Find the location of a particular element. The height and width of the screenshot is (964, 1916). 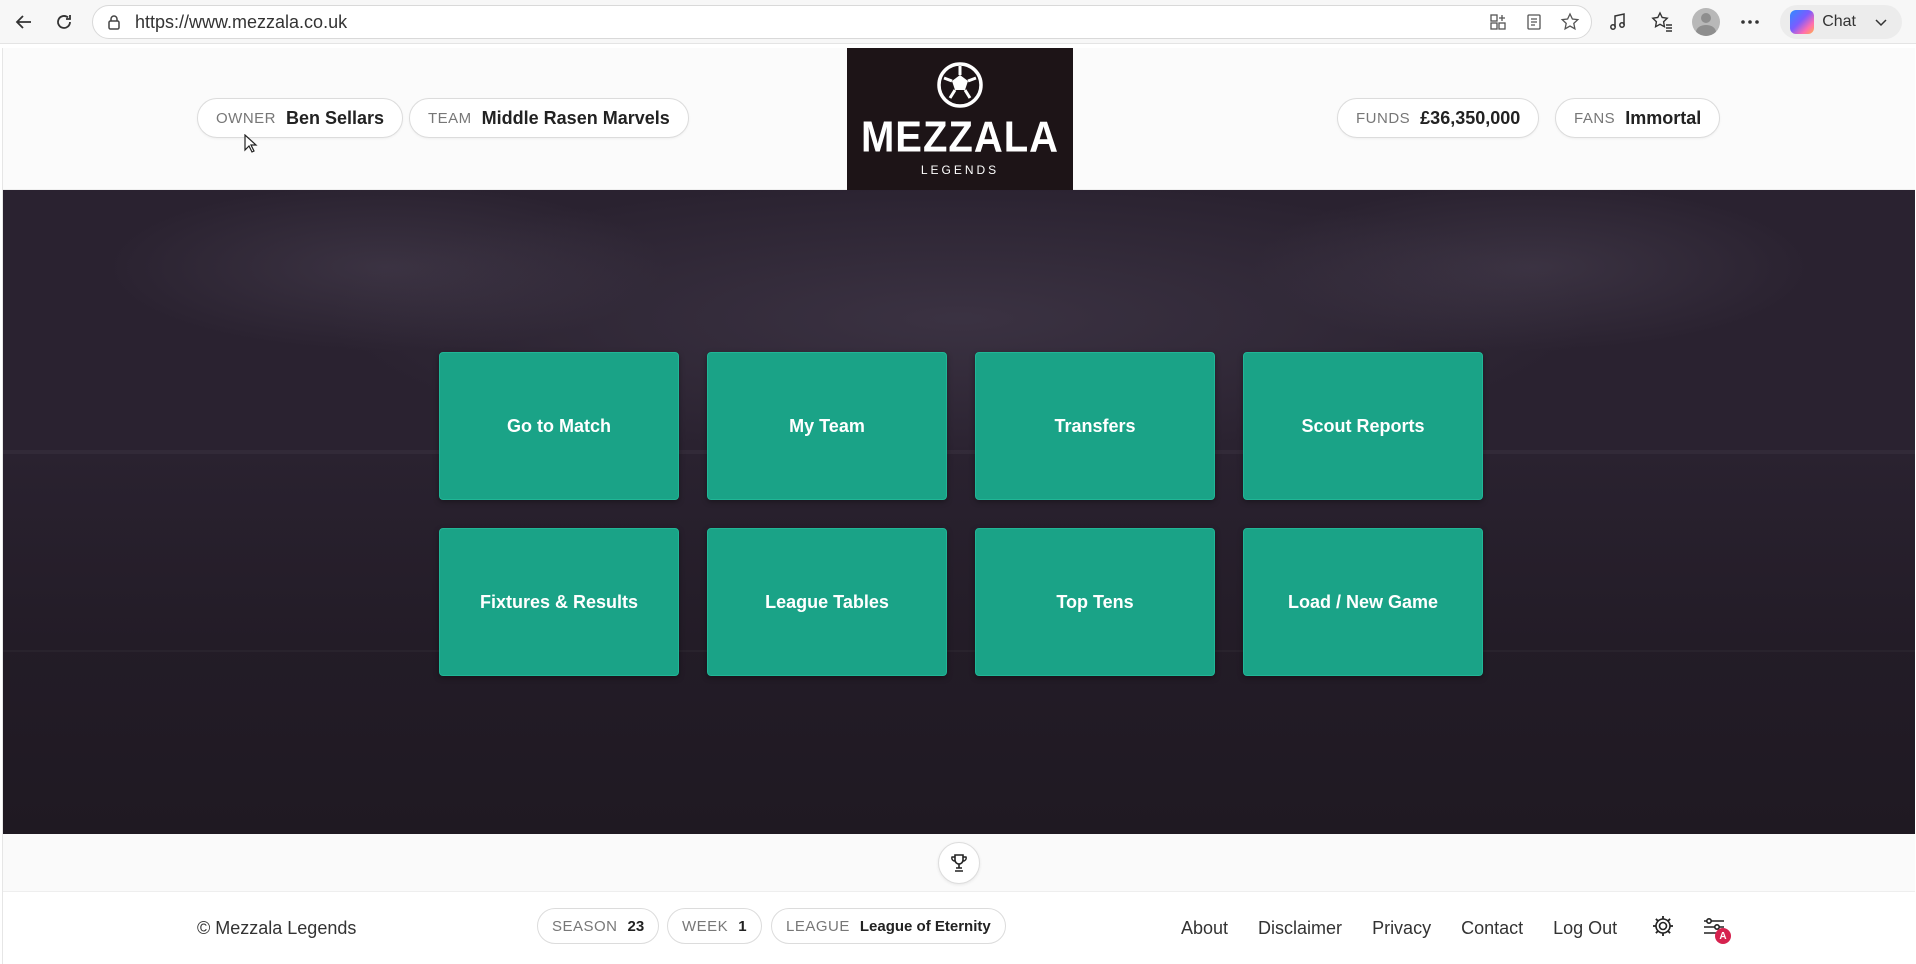

go-to-match-button: Go to Match is located at coordinates (559, 426).